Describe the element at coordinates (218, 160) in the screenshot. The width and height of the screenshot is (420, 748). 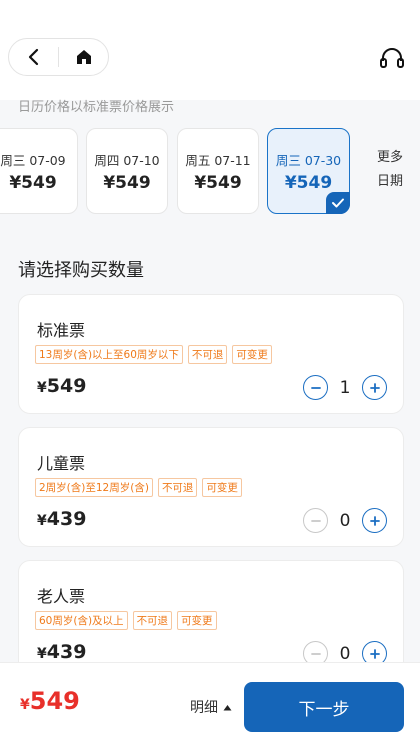
I see `date-day: 周五 07-11` at that location.